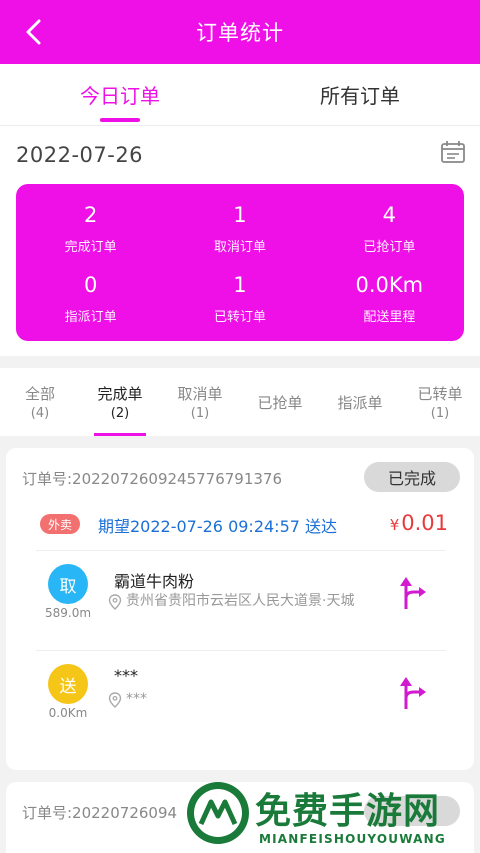  I want to click on tab-grabbed: 已抢单, so click(280, 402).